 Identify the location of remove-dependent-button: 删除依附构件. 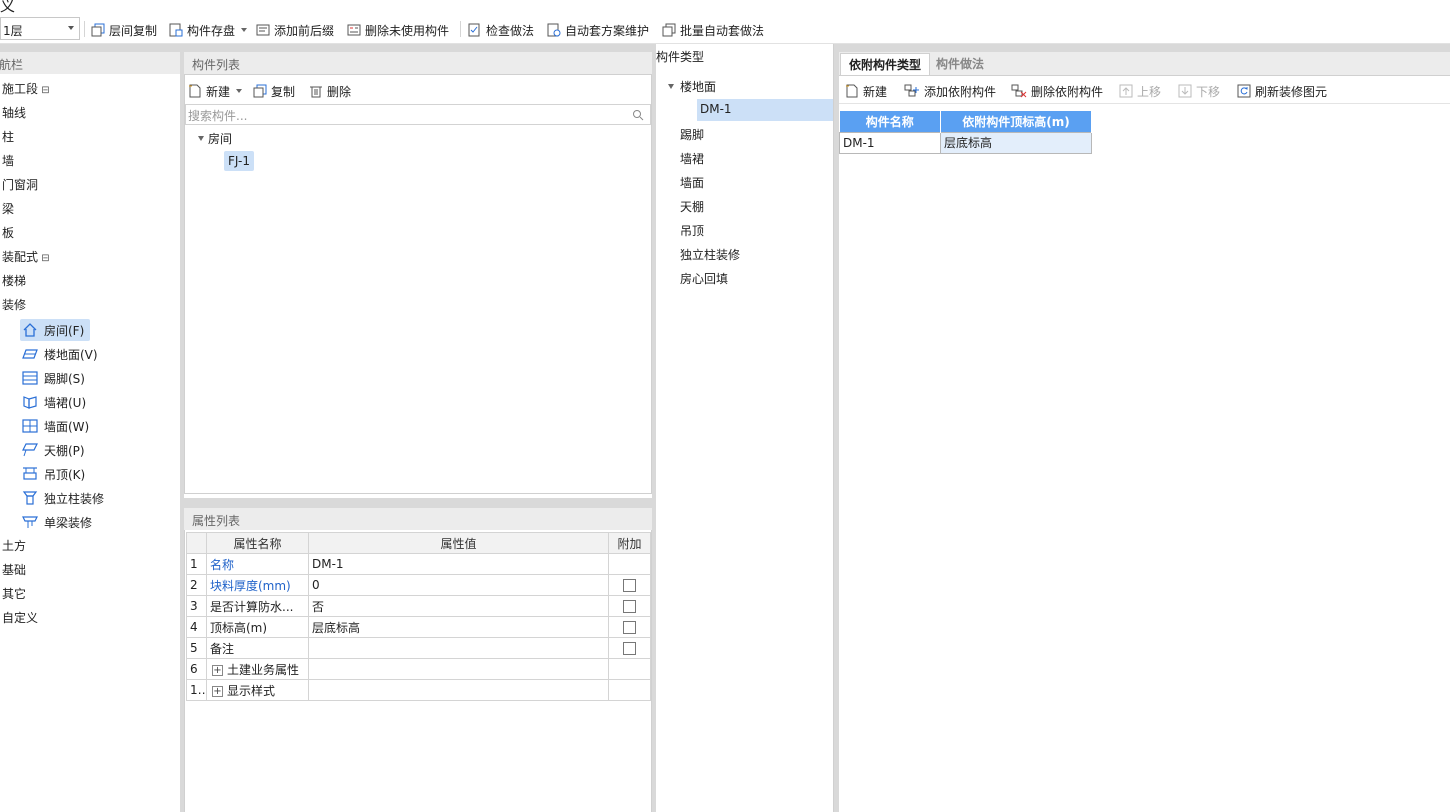
(1057, 91).